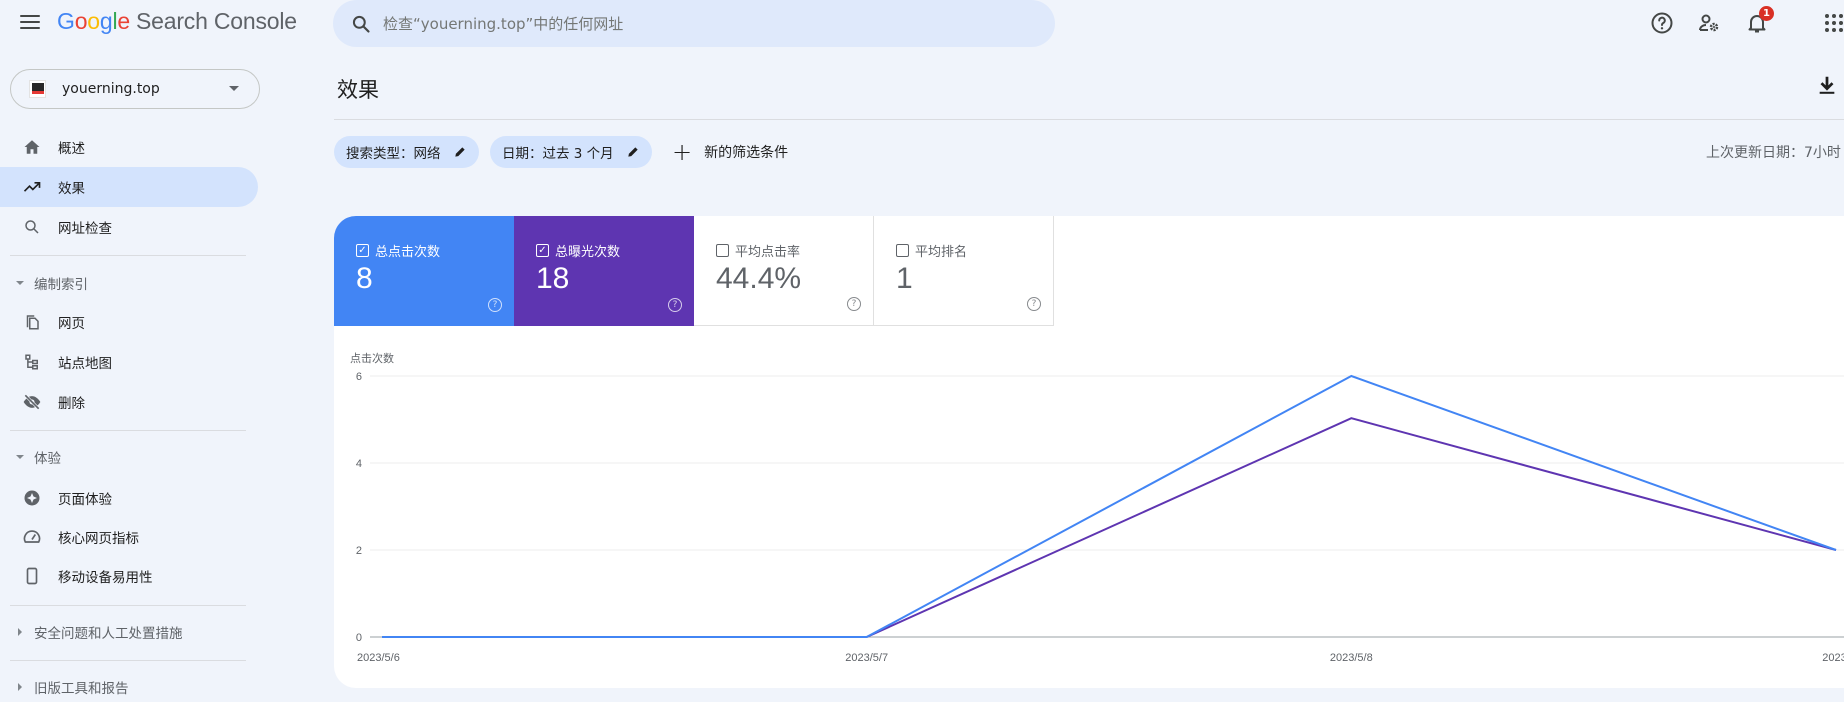 Image resolution: width=1844 pixels, height=702 pixels. What do you see at coordinates (682, 152) in the screenshot?
I see `add-icon: +` at bounding box center [682, 152].